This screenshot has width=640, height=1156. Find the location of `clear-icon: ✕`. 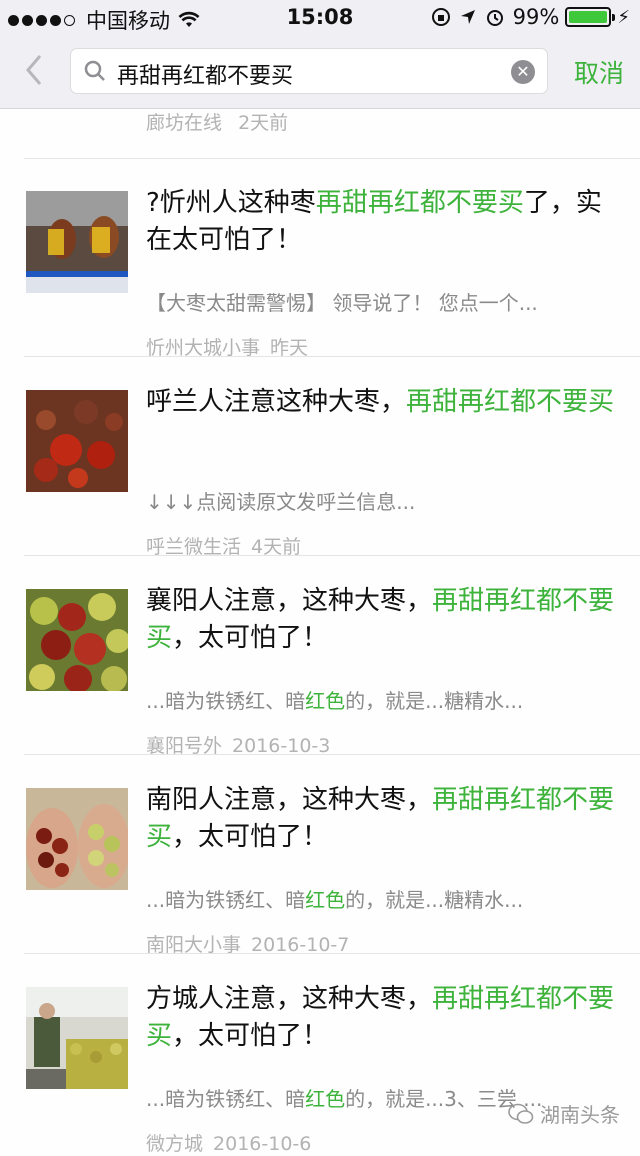

clear-icon: ✕ is located at coordinates (523, 72).